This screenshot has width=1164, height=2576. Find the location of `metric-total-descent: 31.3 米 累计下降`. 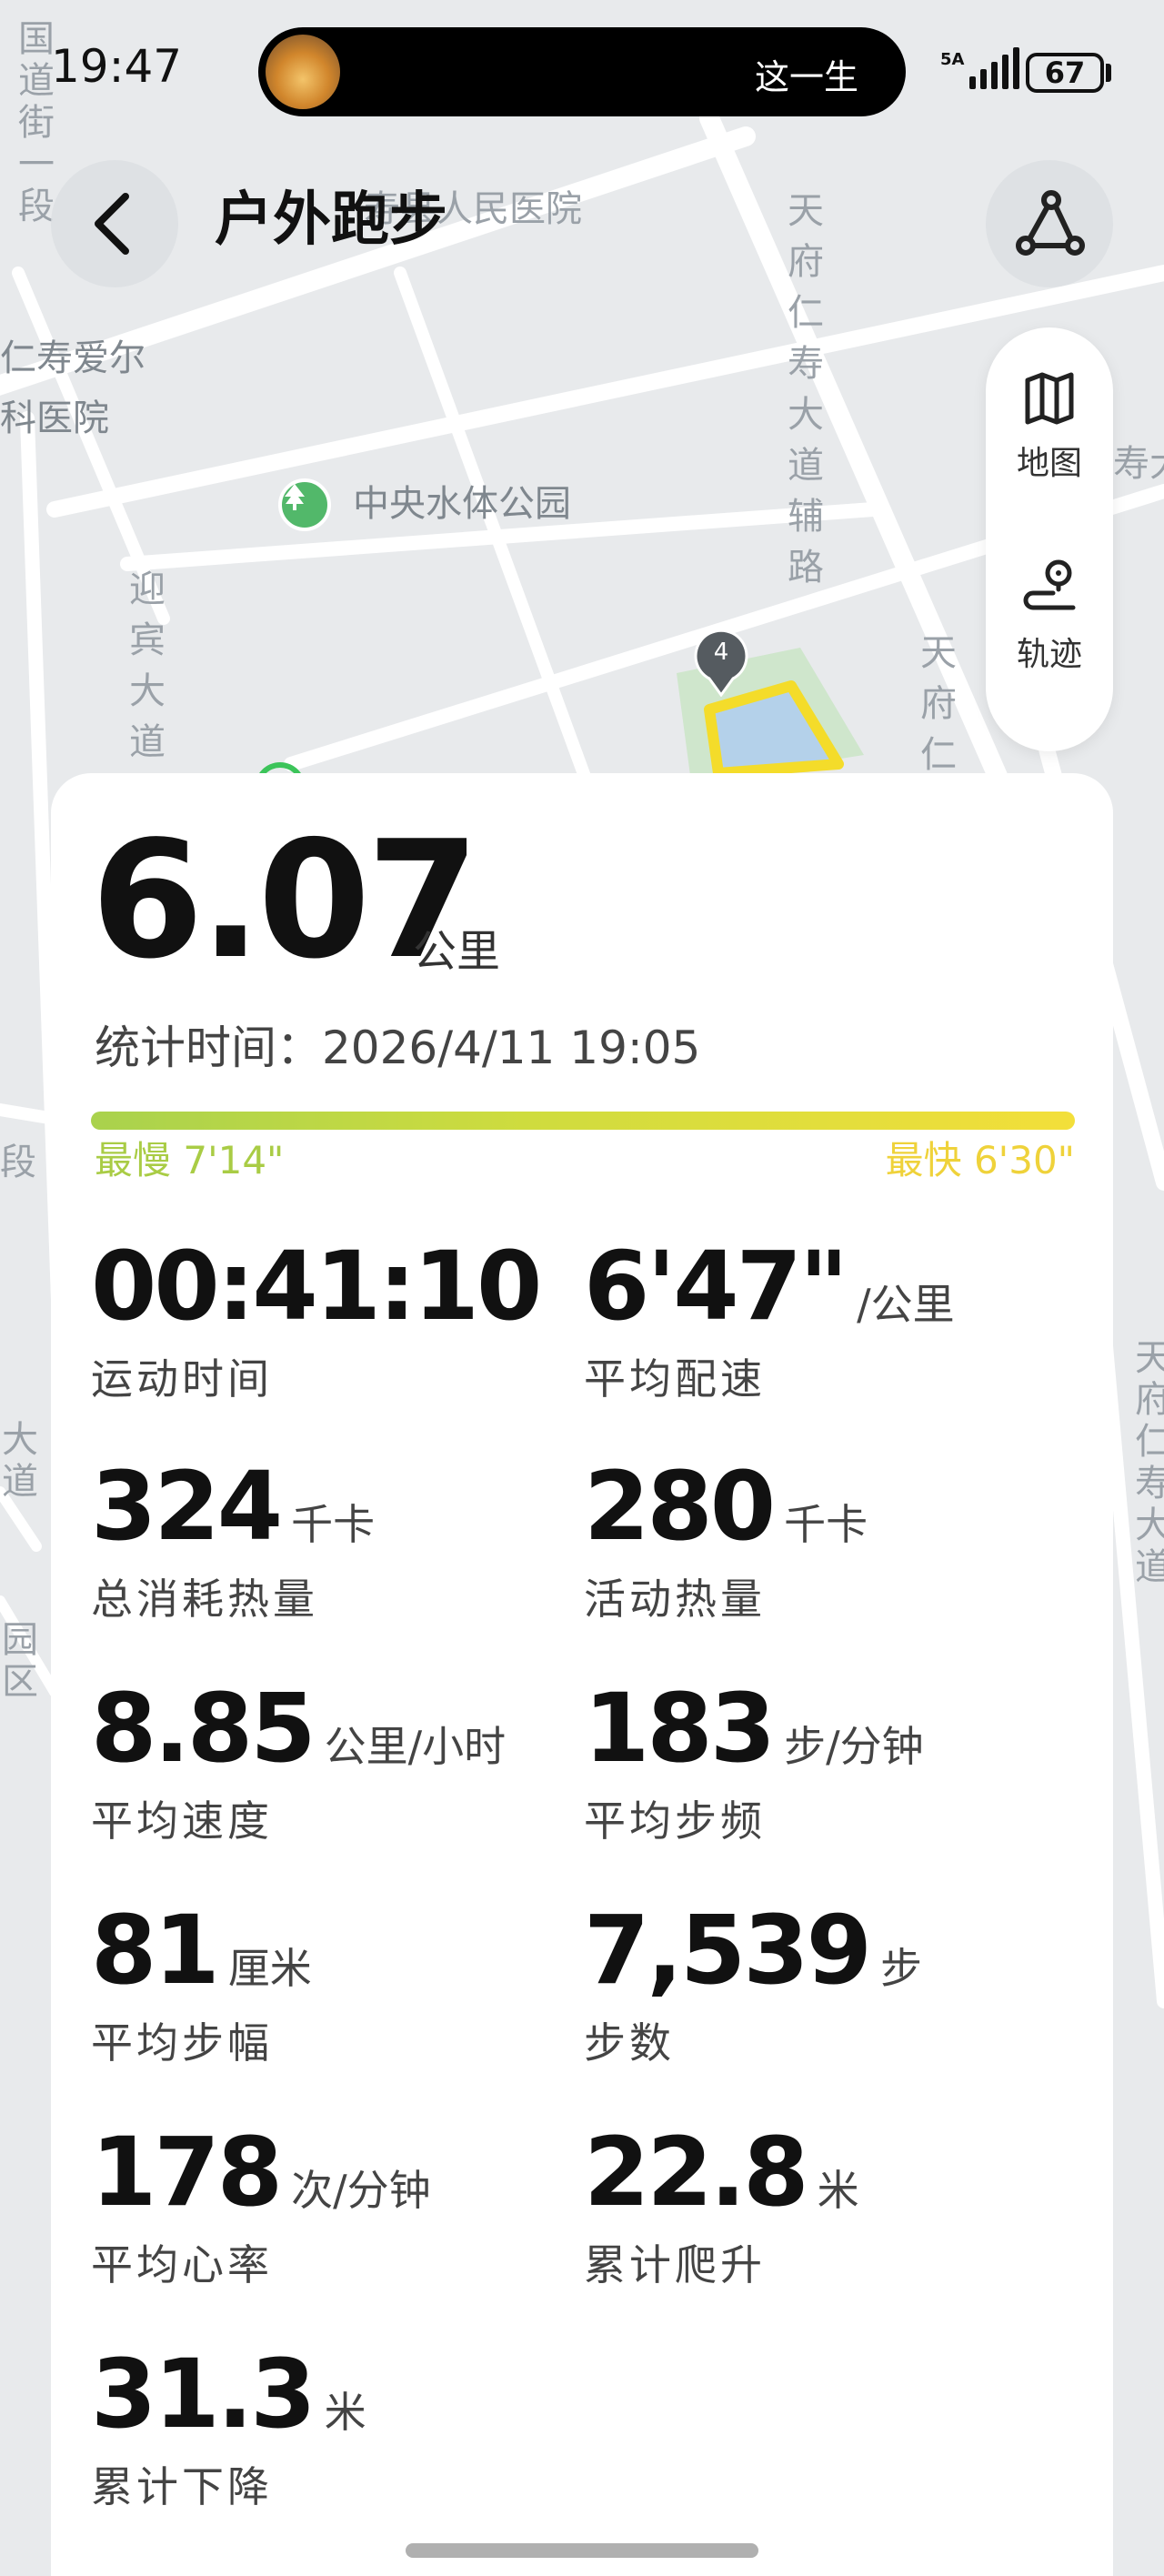

metric-total-descent: 31.3 米 累计下降 is located at coordinates (229, 2427).